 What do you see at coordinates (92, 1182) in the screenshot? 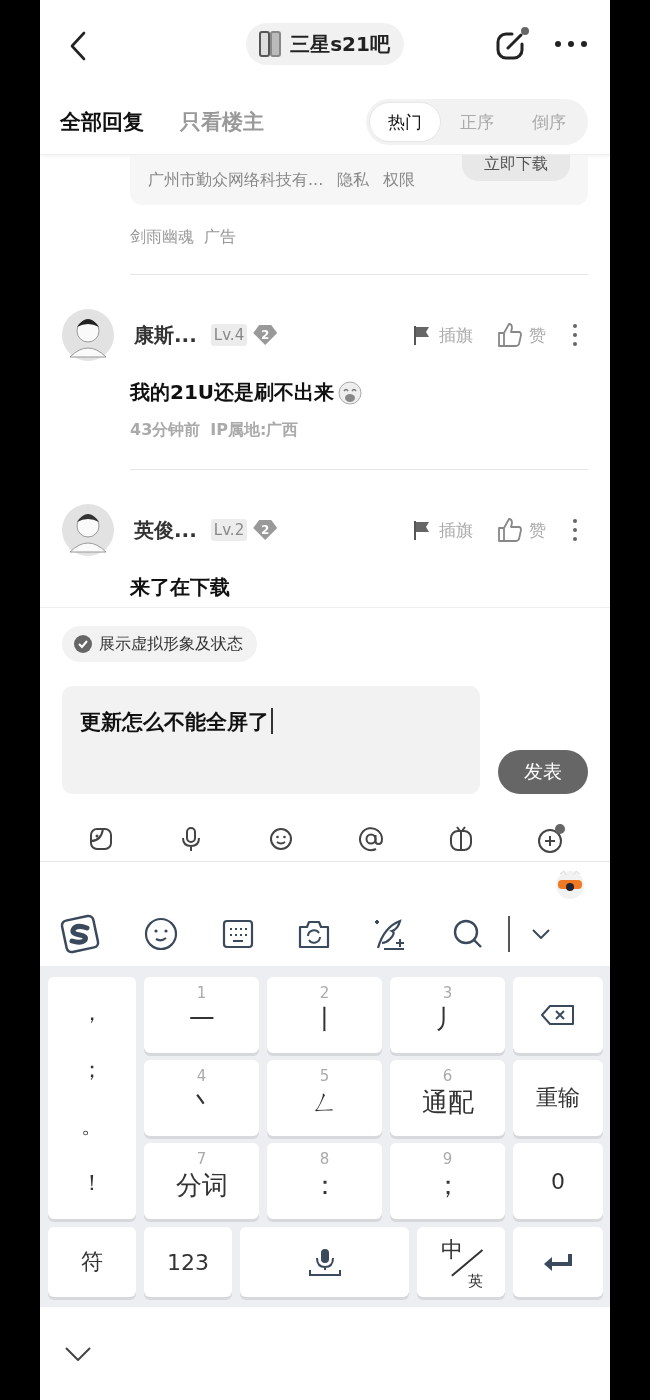
I see `punctuation-key: ！` at bounding box center [92, 1182].